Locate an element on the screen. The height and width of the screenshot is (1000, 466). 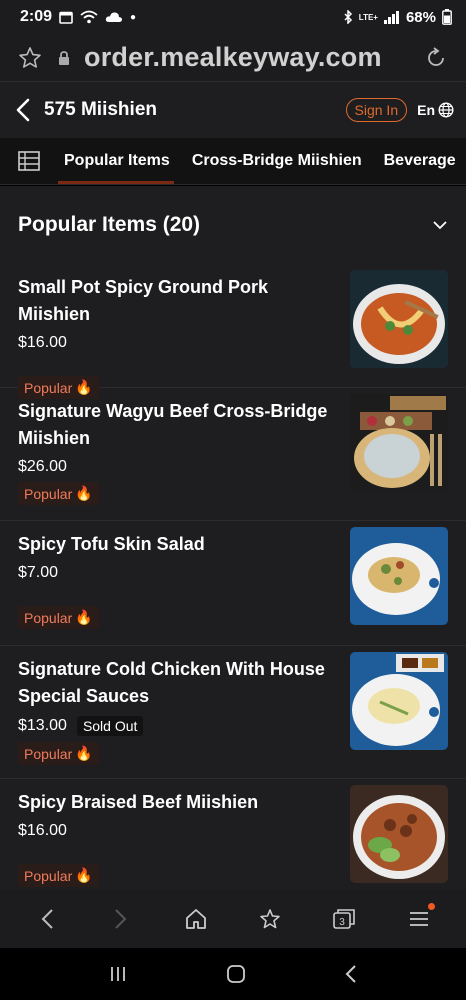
browser-home-button is located at coordinates (196, 919).